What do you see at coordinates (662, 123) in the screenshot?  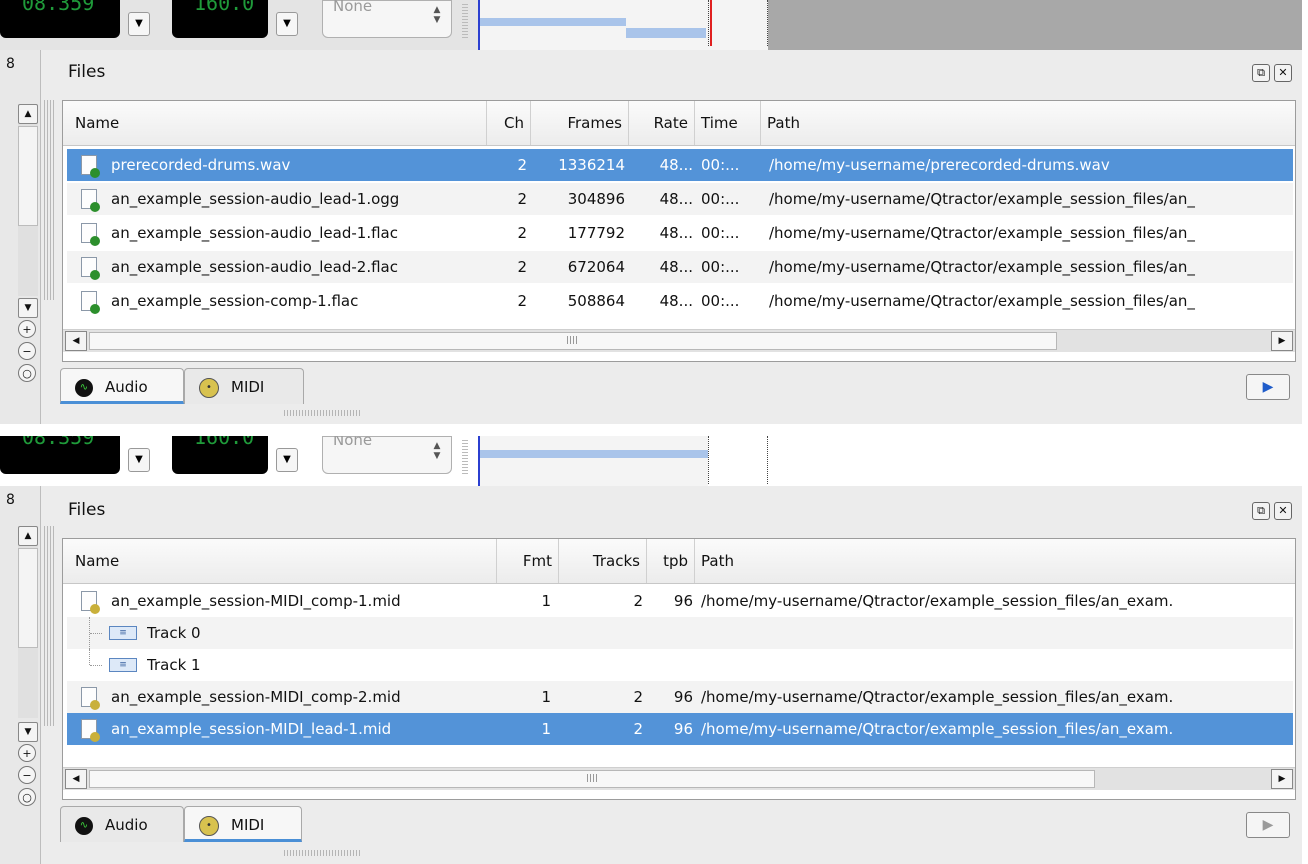 I see `column-header-rate: Rate` at bounding box center [662, 123].